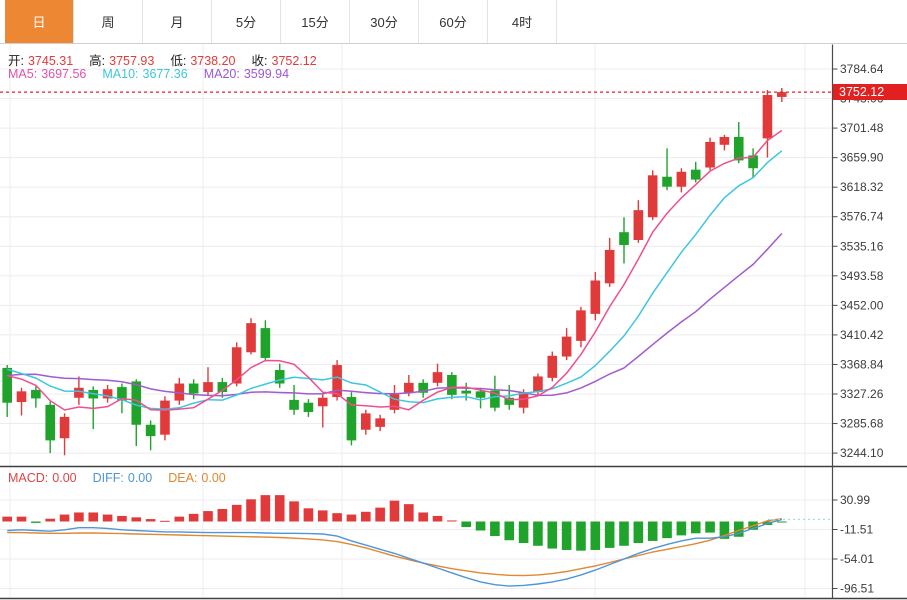  Describe the element at coordinates (145, 74) in the screenshot. I see `readout-item: MA10: 3677.36` at that location.